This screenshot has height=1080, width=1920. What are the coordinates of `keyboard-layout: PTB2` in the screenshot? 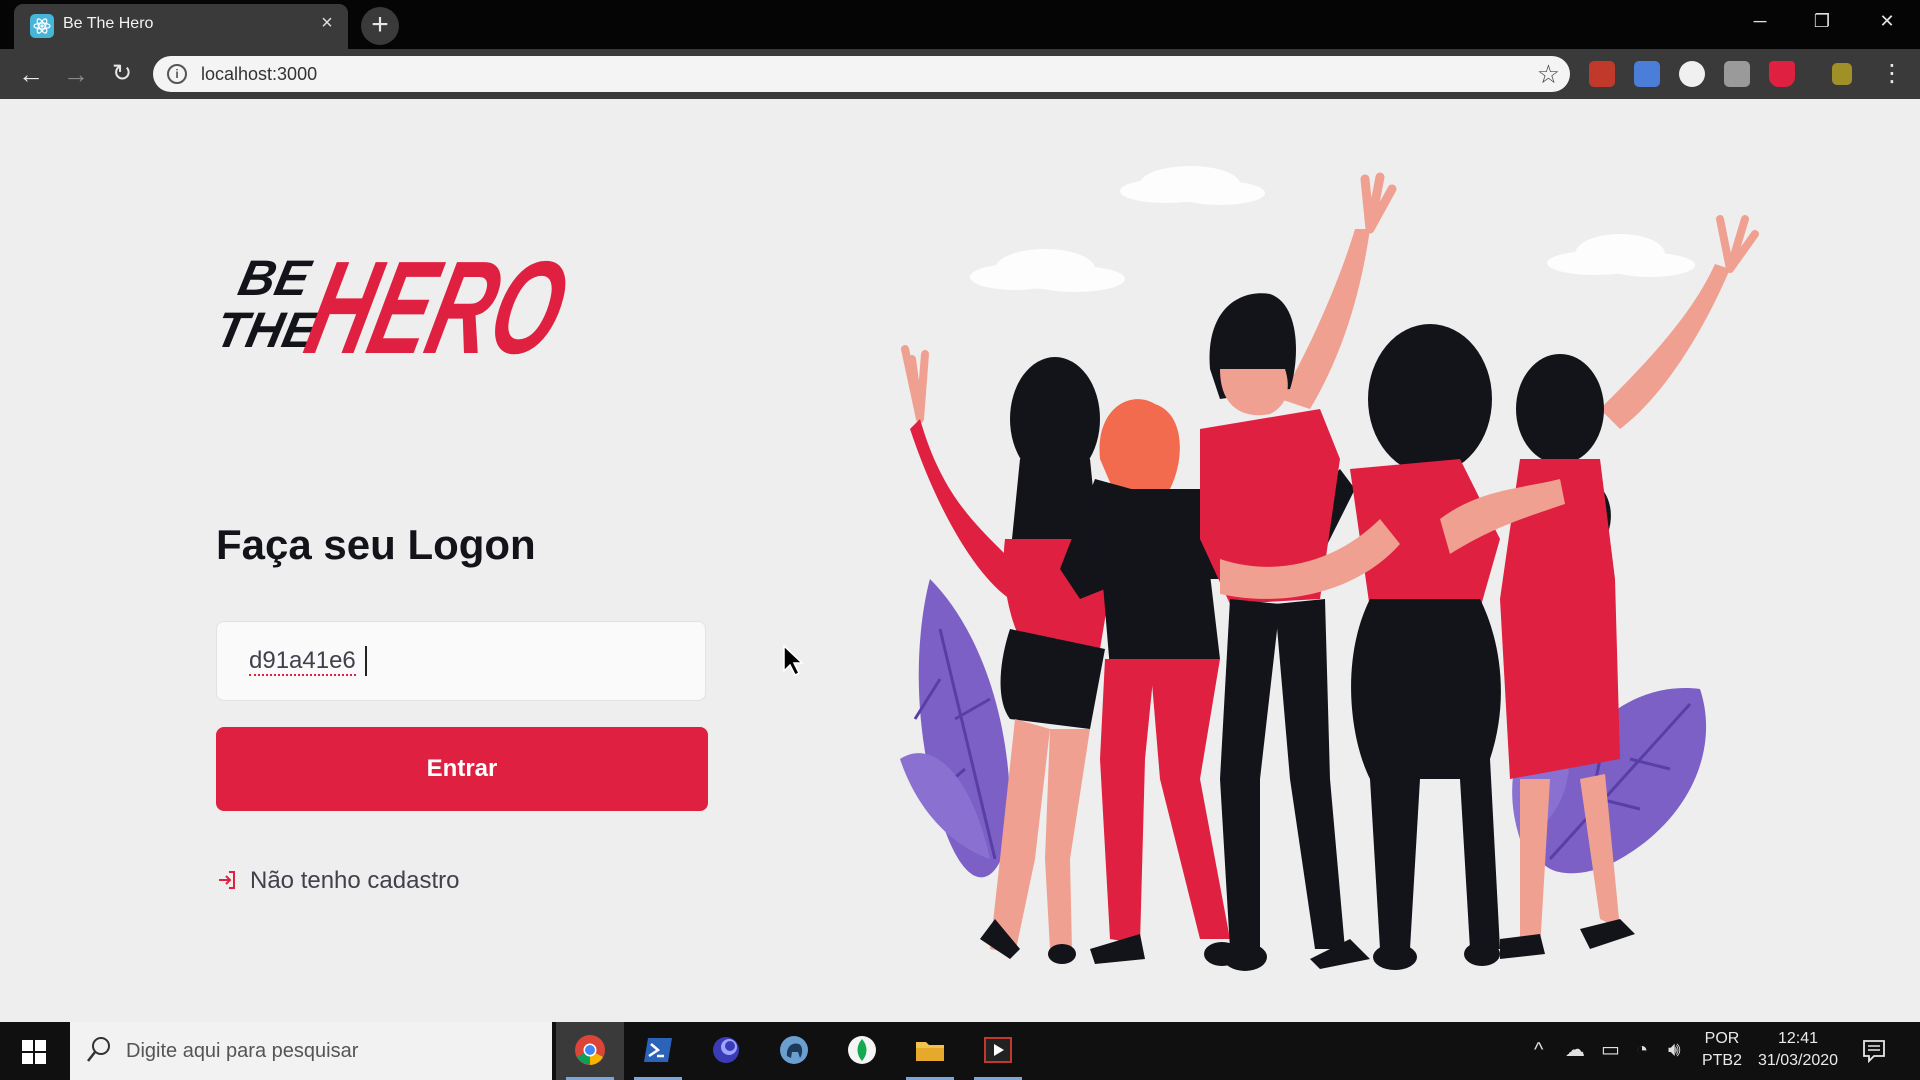 It's located at (1721, 1060).